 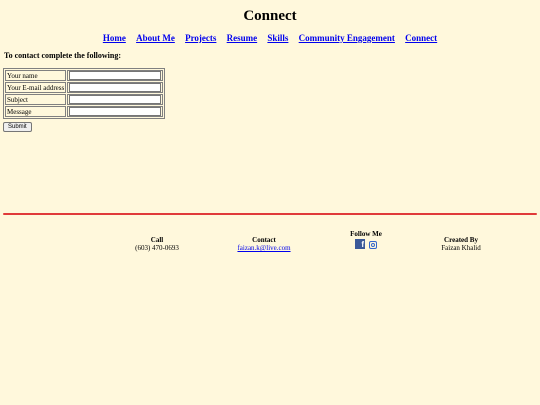 I want to click on form-intro: To contact complete the following:, so click(x=63, y=55).